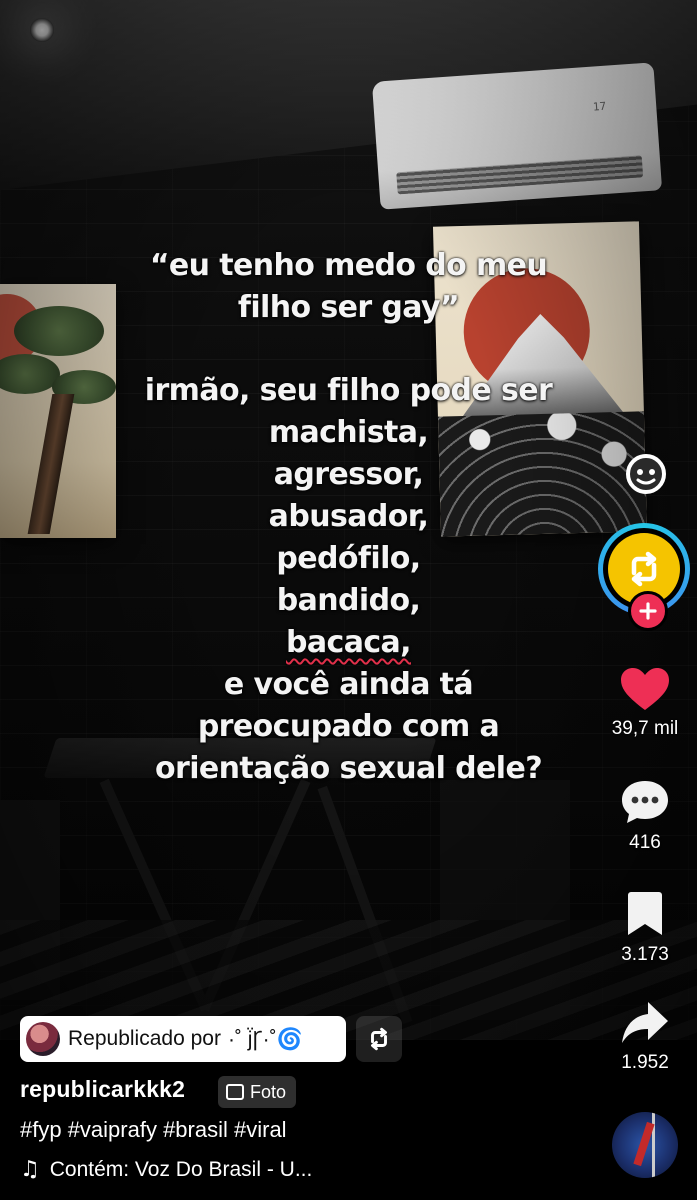 This screenshot has width=697, height=1200. What do you see at coordinates (348, 474) in the screenshot?
I see `caption-line: agressor,` at bounding box center [348, 474].